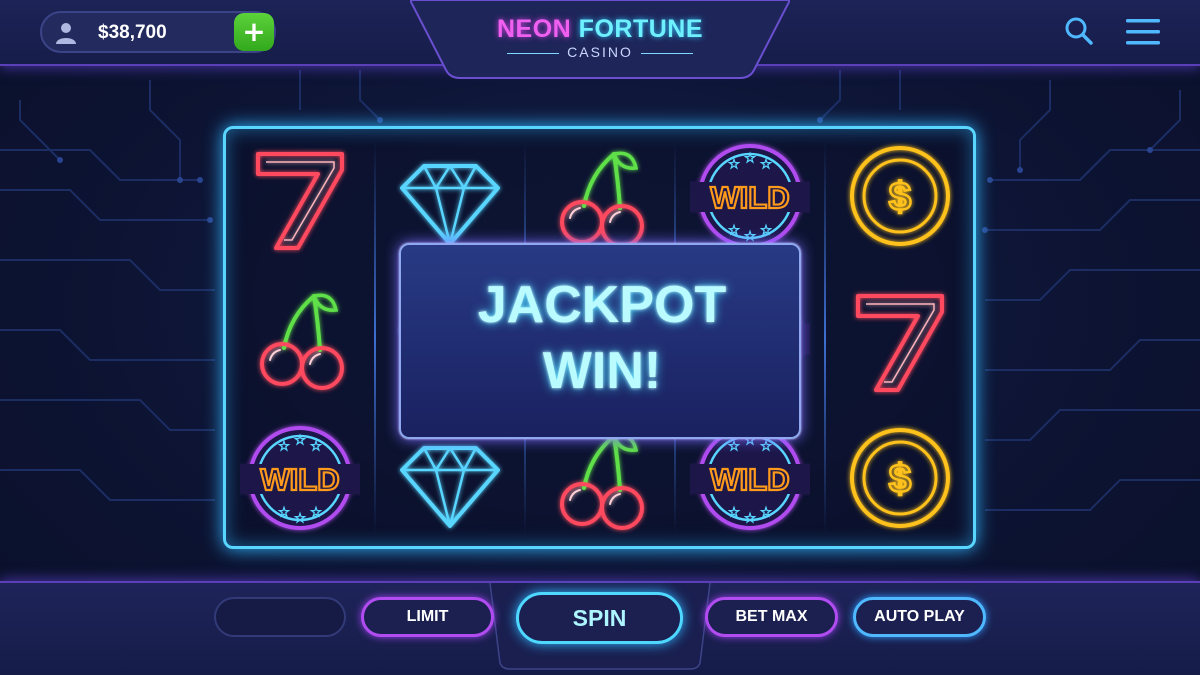 The height and width of the screenshot is (675, 1200). What do you see at coordinates (599, 618) in the screenshot?
I see `spin-button: SPIN` at bounding box center [599, 618].